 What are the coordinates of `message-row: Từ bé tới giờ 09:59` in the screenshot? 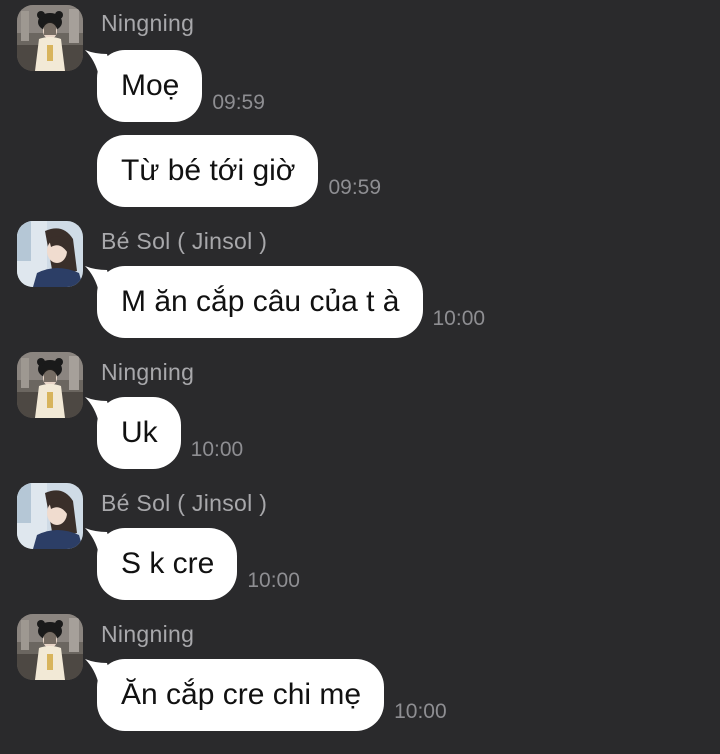 It's located at (239, 171).